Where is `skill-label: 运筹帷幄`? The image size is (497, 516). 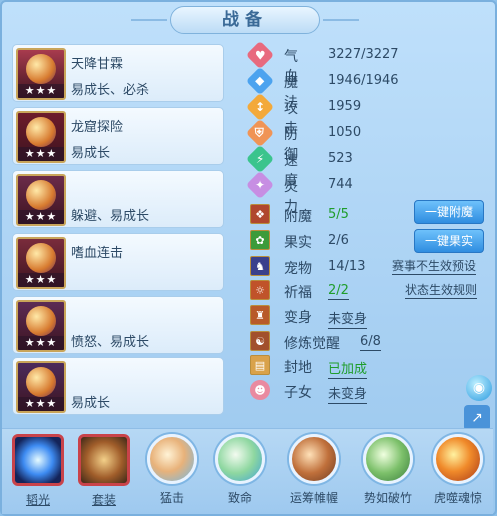
skill-label: 运筹帷幄 is located at coordinates (313, 498).